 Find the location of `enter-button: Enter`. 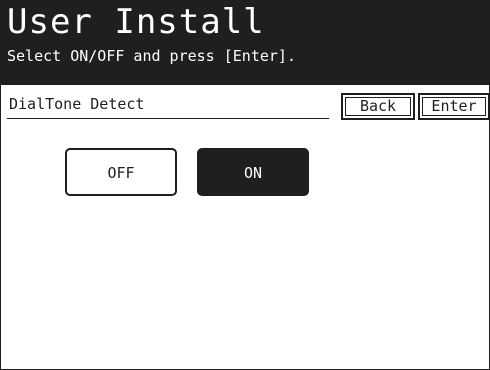

enter-button: Enter is located at coordinates (454, 106).